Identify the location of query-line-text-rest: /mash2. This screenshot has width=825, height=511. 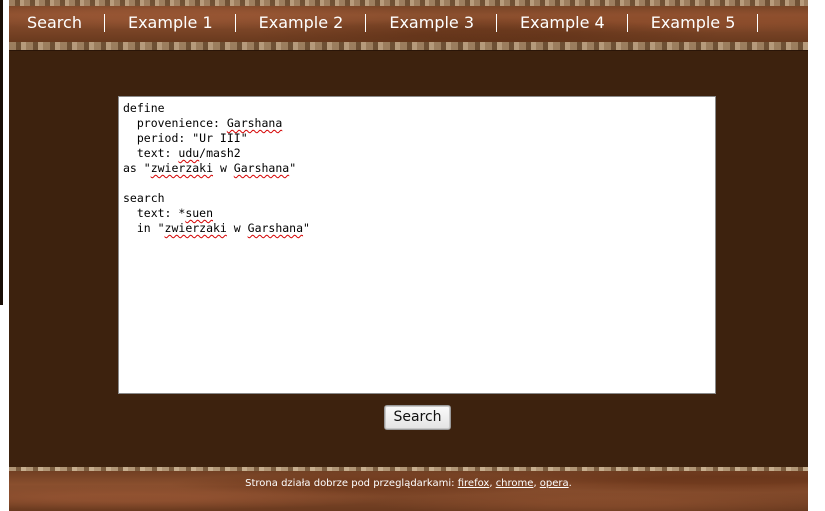
(220, 153).